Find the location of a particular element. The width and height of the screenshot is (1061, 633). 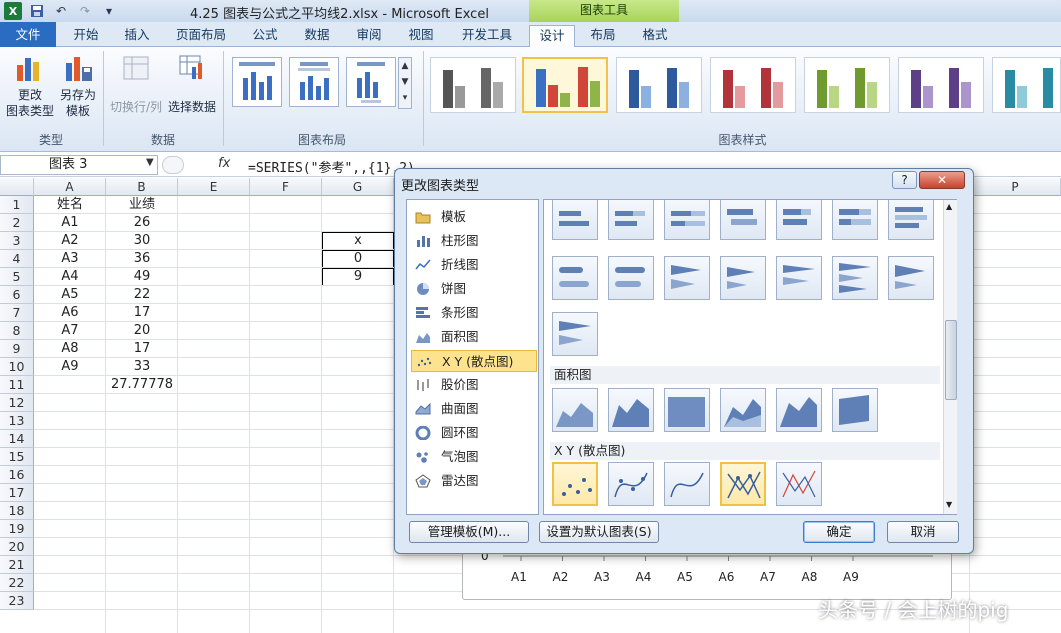

close-button: ✕ is located at coordinates (942, 180).